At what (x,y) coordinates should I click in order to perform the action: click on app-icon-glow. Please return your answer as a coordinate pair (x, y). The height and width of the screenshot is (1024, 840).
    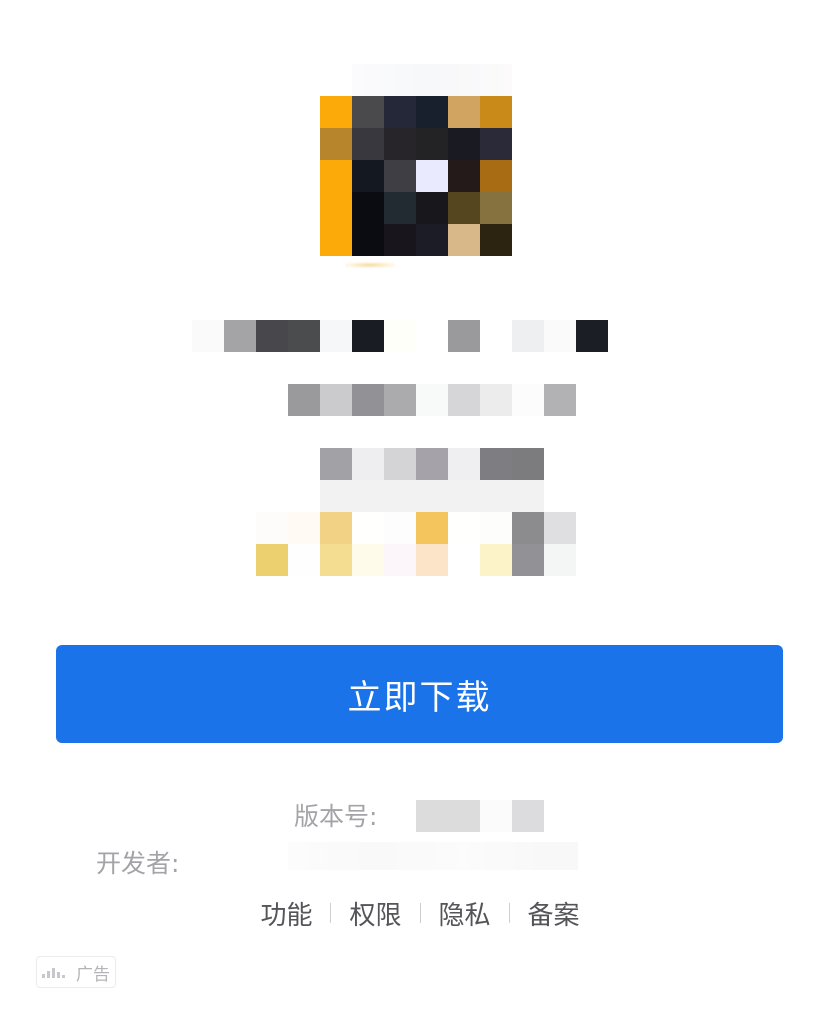
    Looking at the image, I should click on (432, 80).